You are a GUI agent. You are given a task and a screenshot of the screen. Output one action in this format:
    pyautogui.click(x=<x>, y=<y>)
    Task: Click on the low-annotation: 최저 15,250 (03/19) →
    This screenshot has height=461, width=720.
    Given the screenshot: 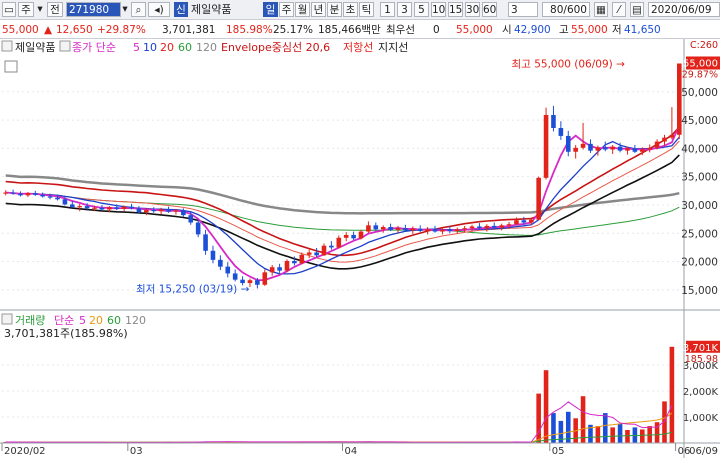 What is the action you would take?
    pyautogui.click(x=193, y=289)
    